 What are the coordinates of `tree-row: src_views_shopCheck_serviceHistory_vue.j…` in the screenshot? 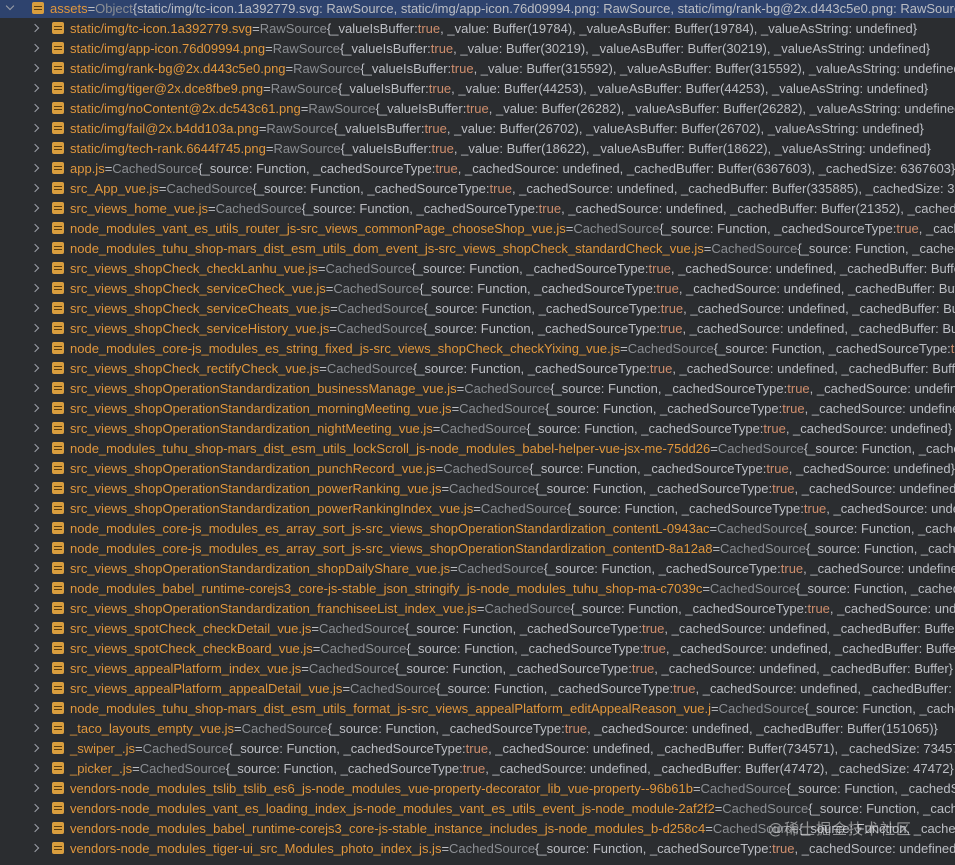 It's located at (477, 328).